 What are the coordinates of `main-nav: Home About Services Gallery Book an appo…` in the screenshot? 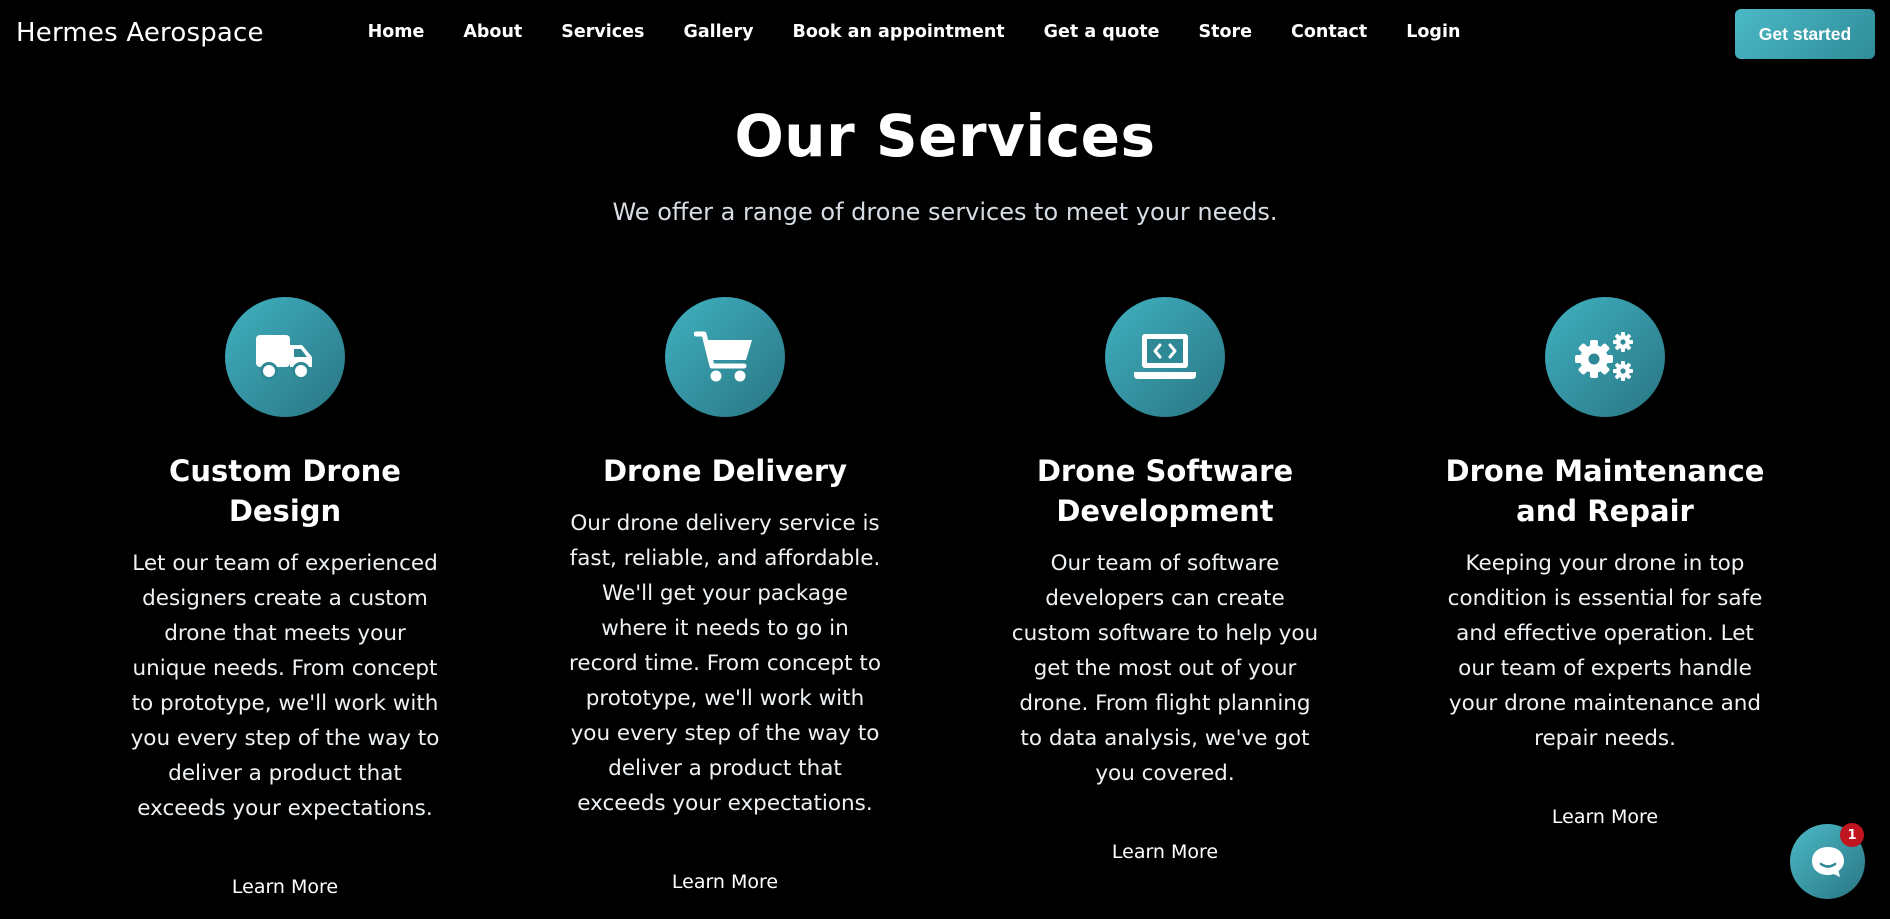 It's located at (945, 32).